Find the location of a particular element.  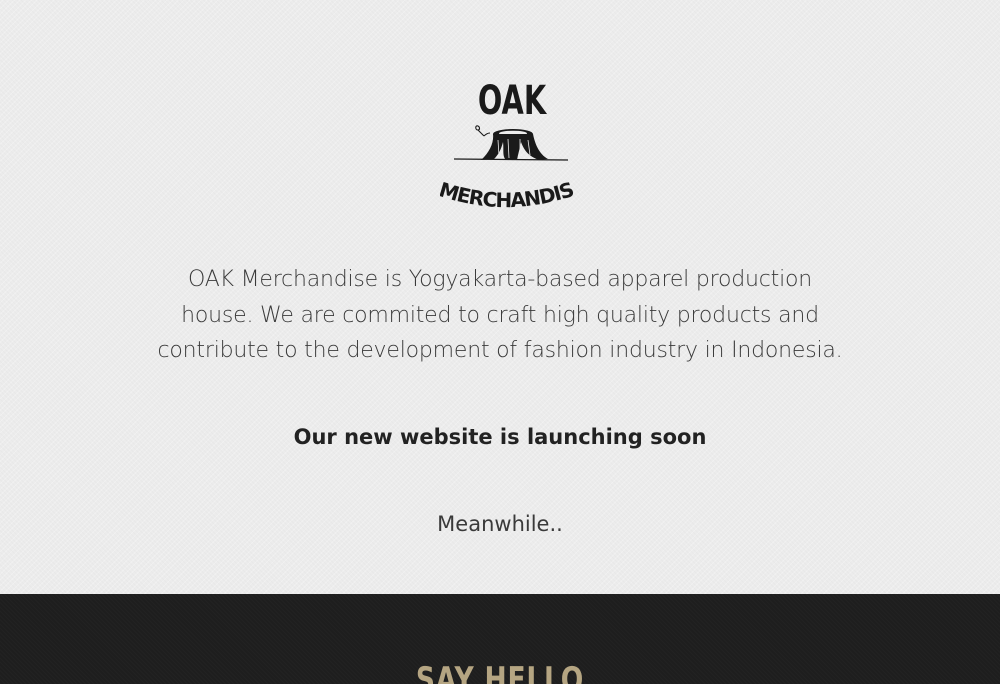

tree-stump-icon is located at coordinates (511, 143).